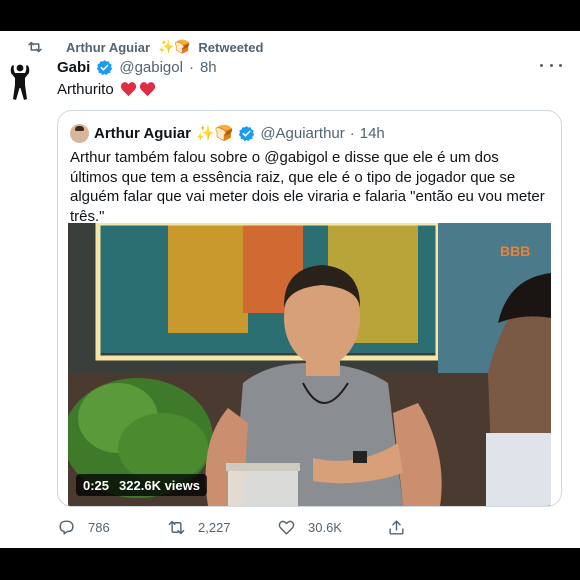 This screenshot has width=580, height=580. Describe the element at coordinates (108, 47) in the screenshot. I see `retweeter-name: Arthur Aguiar` at that location.